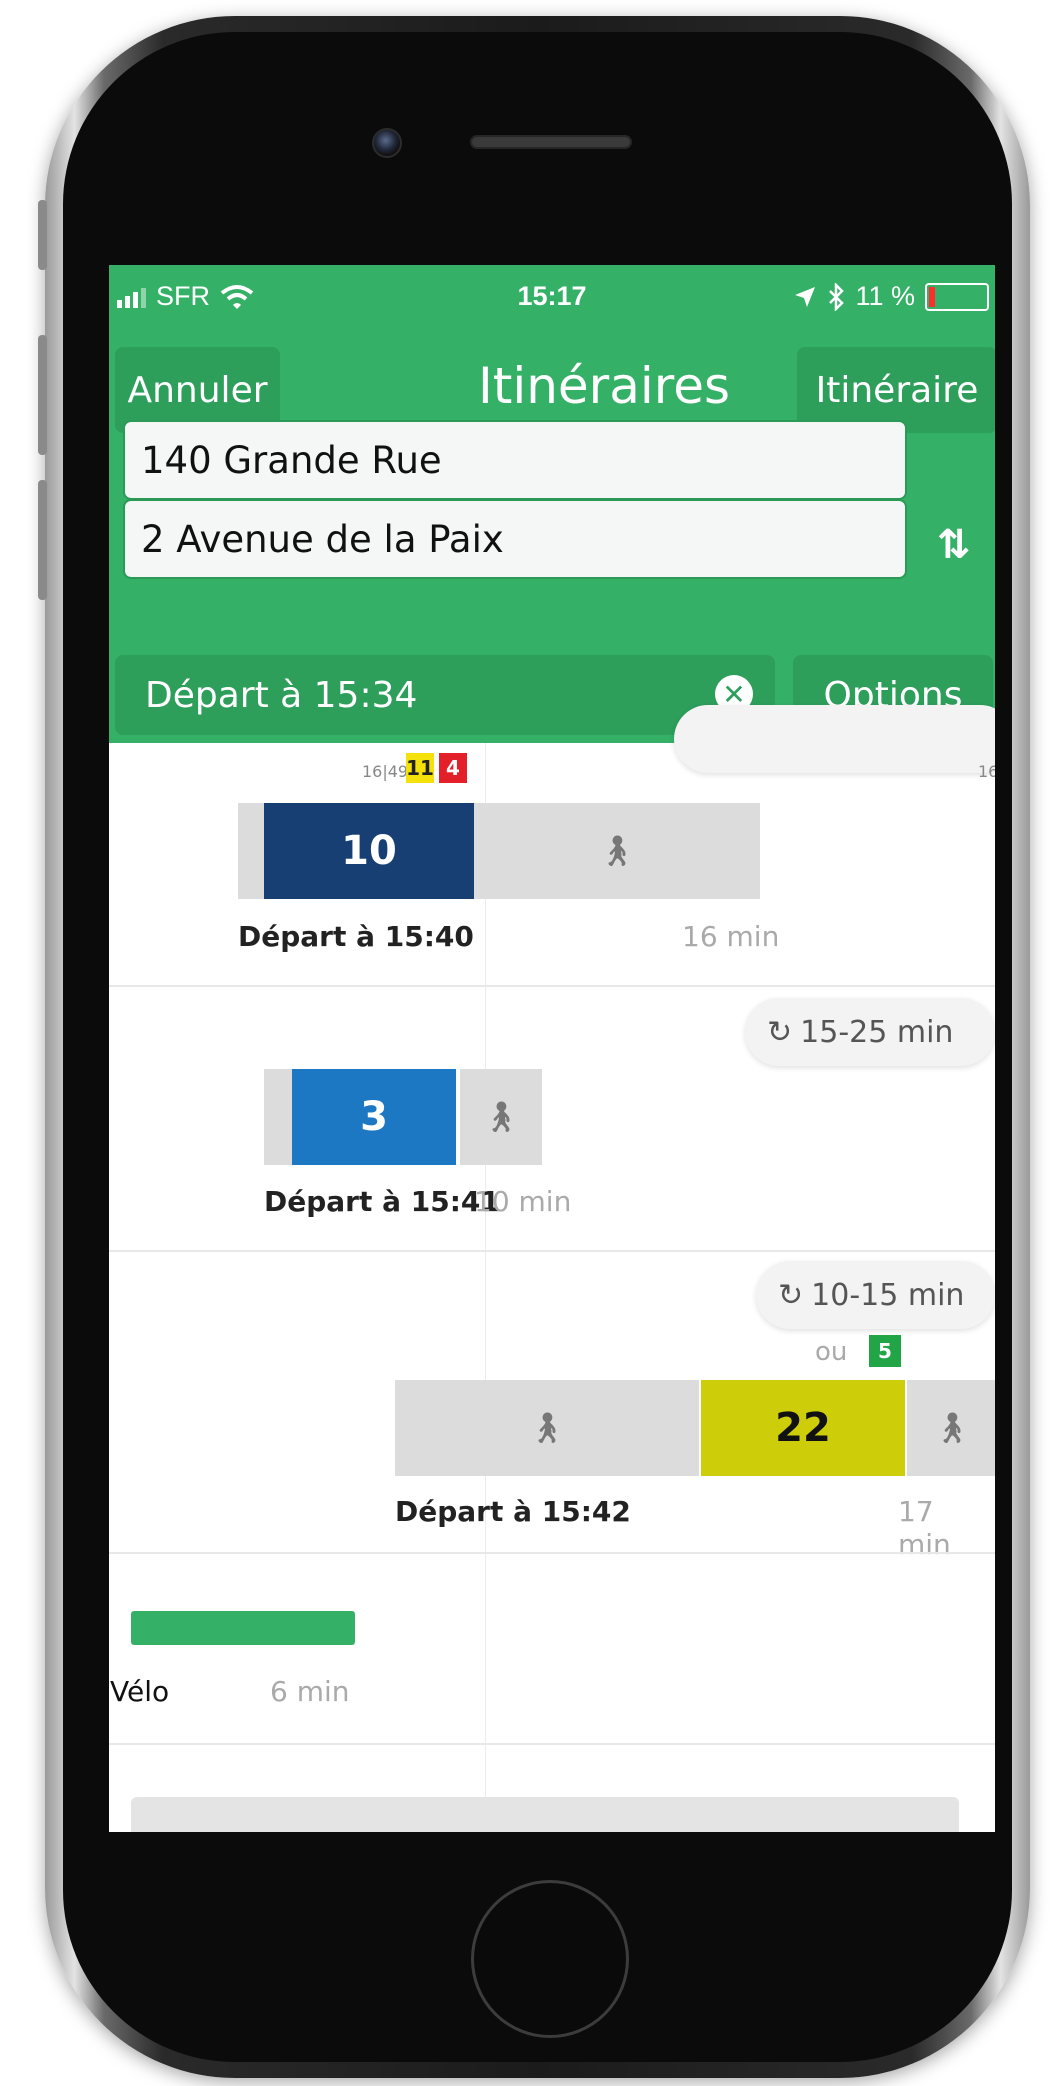  Describe the element at coordinates (281, 695) in the screenshot. I see `departure-time-label: Départ à 15:34` at that location.